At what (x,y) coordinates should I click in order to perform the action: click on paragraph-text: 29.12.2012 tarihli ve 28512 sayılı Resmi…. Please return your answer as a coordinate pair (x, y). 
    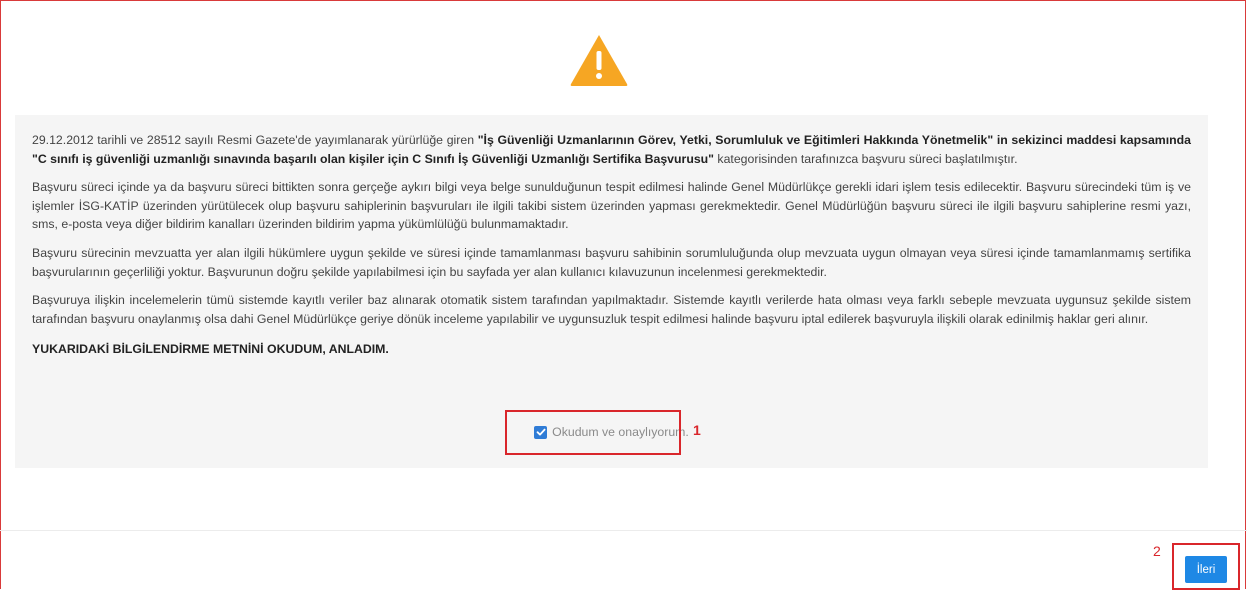
    Looking at the image, I should click on (255, 140).